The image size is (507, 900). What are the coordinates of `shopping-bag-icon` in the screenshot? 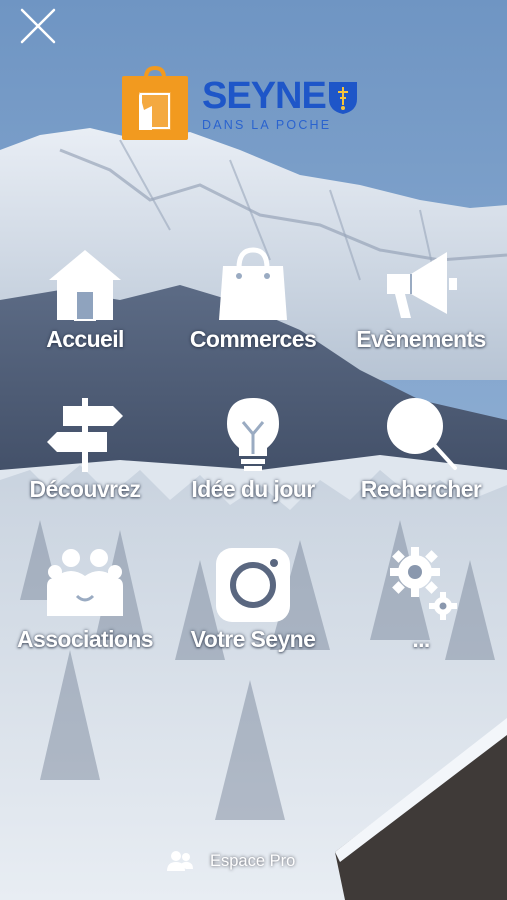 It's located at (253, 283).